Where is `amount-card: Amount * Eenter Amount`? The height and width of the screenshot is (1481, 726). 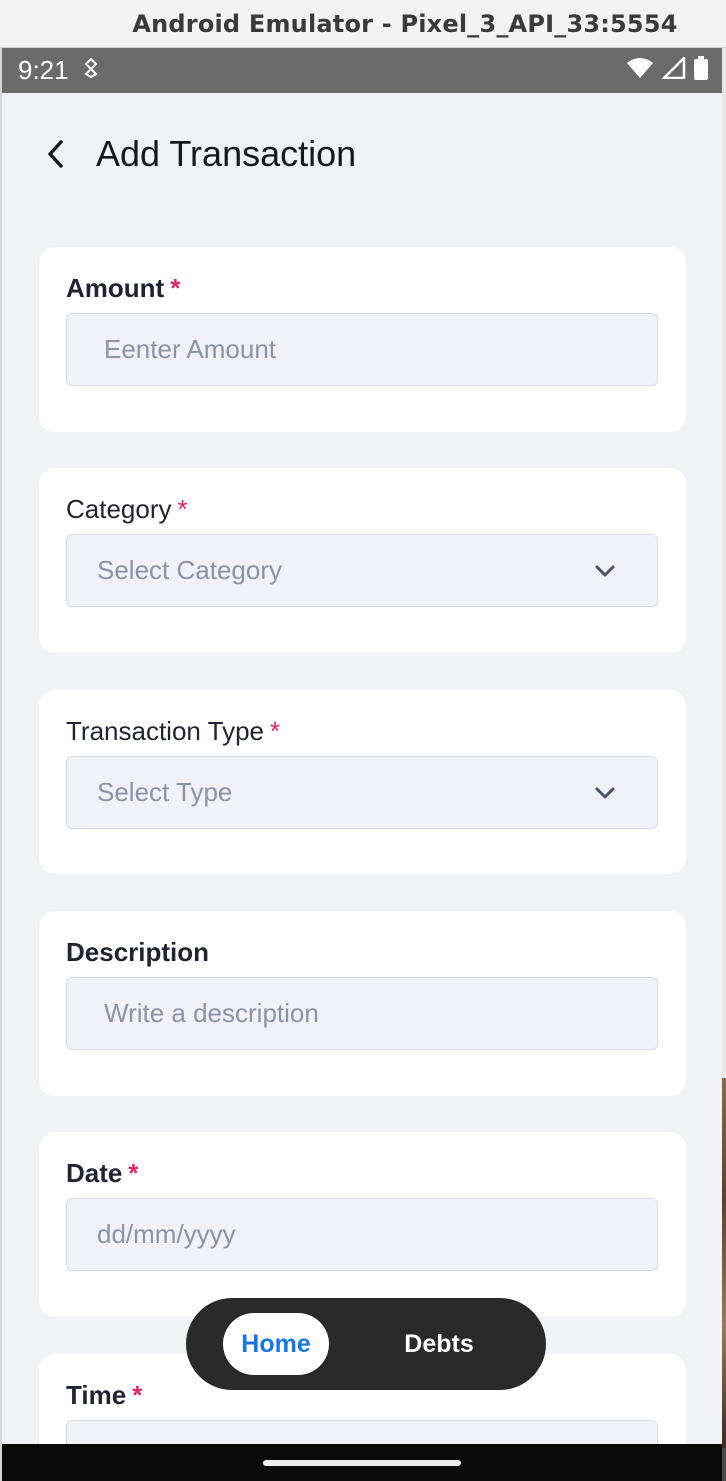
amount-card: Amount * Eenter Amount is located at coordinates (362, 339).